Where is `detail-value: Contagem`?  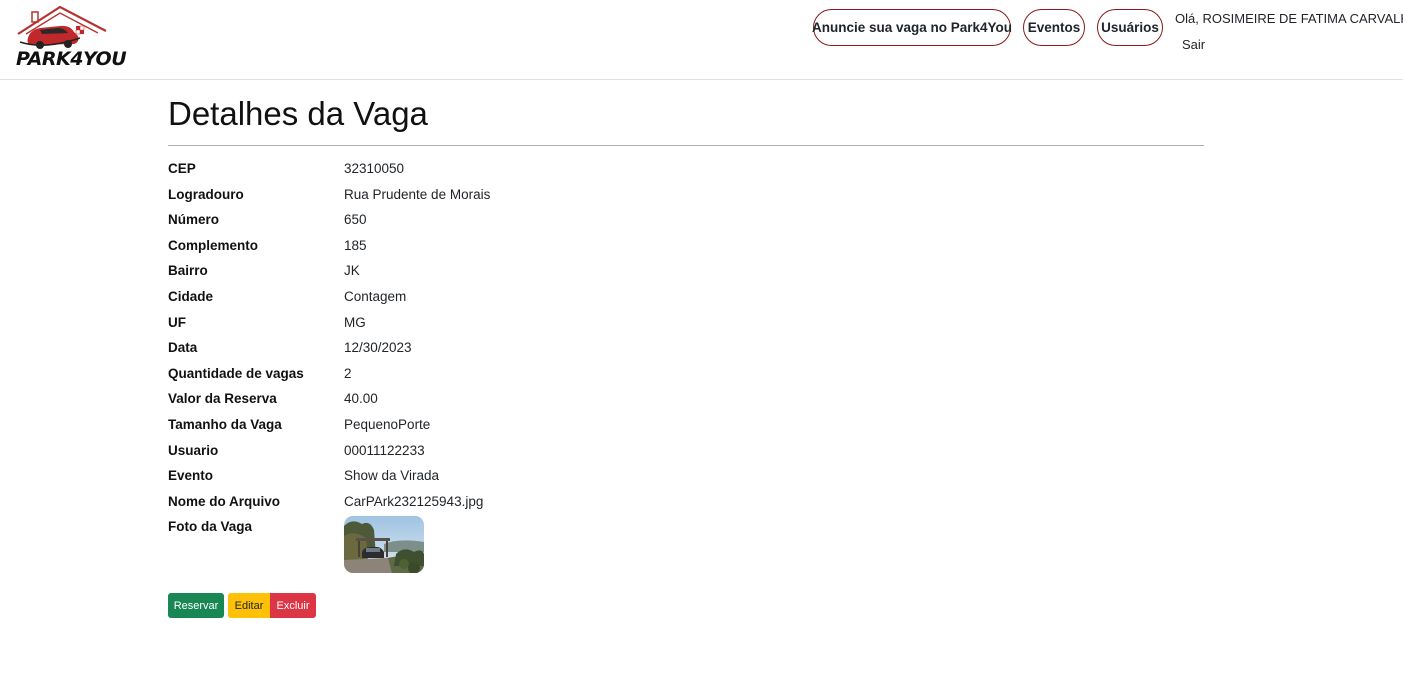
detail-value: Contagem is located at coordinates (375, 296).